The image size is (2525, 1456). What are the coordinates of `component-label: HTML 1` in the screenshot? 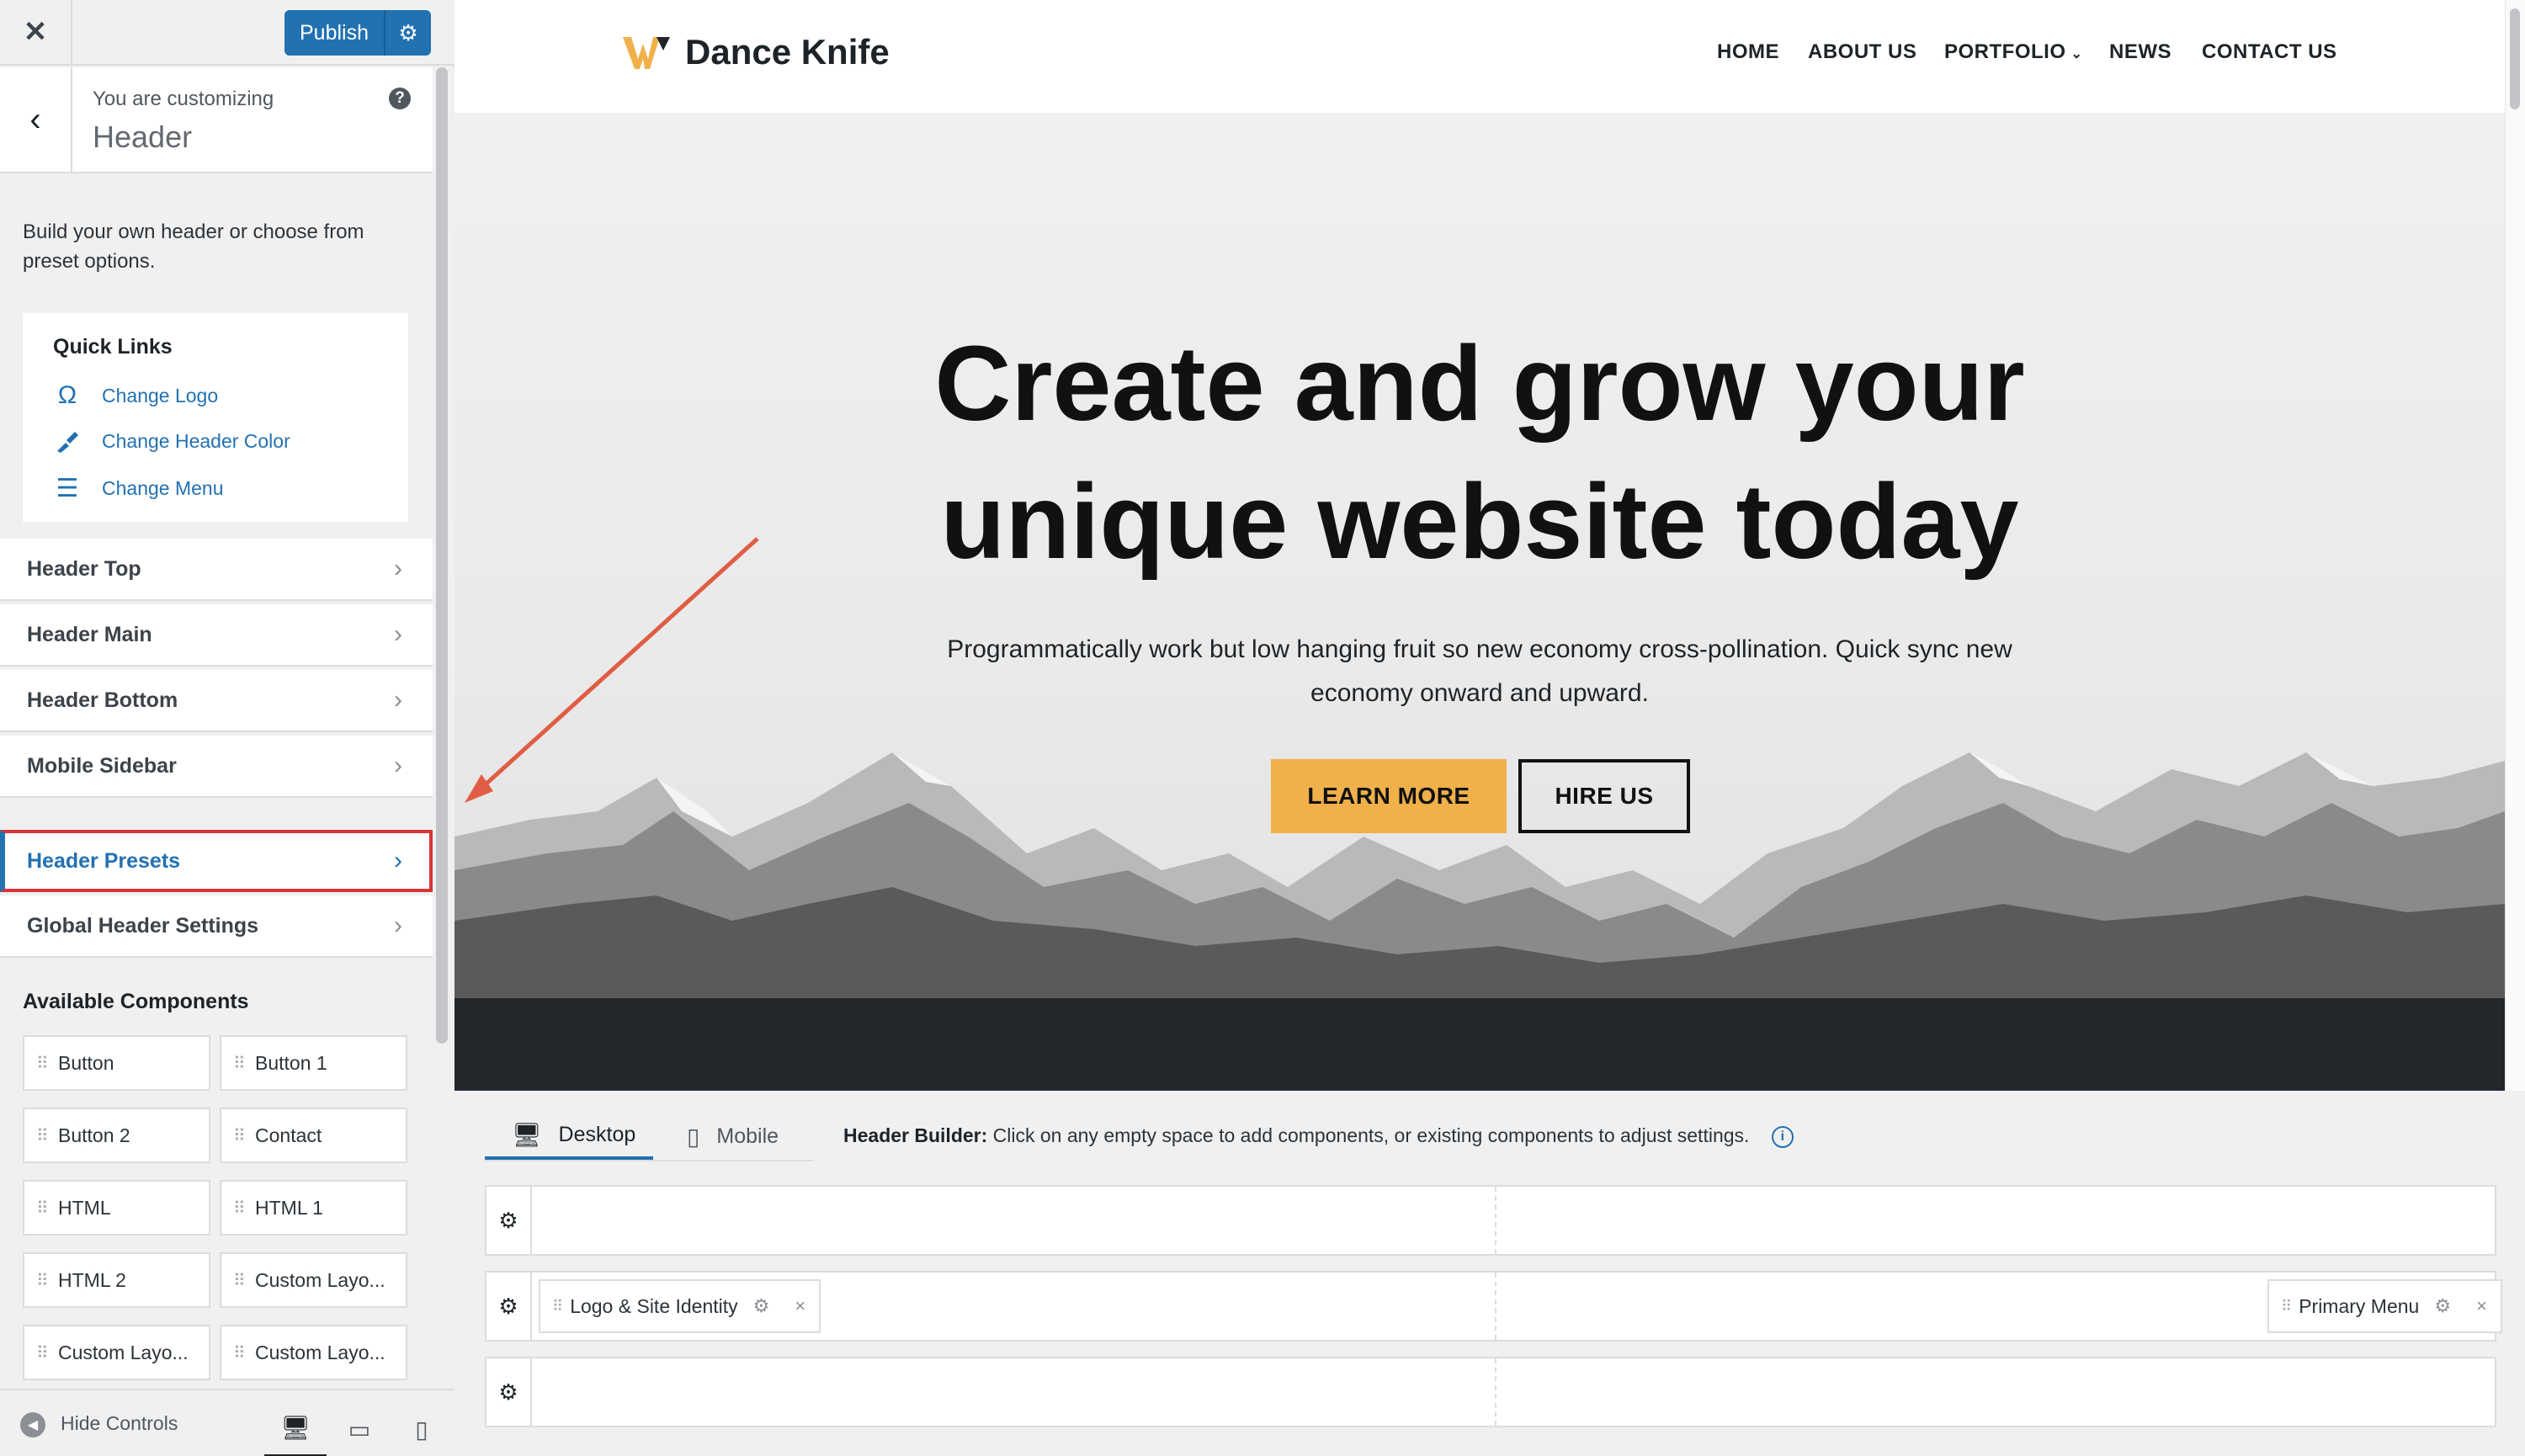 It's located at (289, 1207).